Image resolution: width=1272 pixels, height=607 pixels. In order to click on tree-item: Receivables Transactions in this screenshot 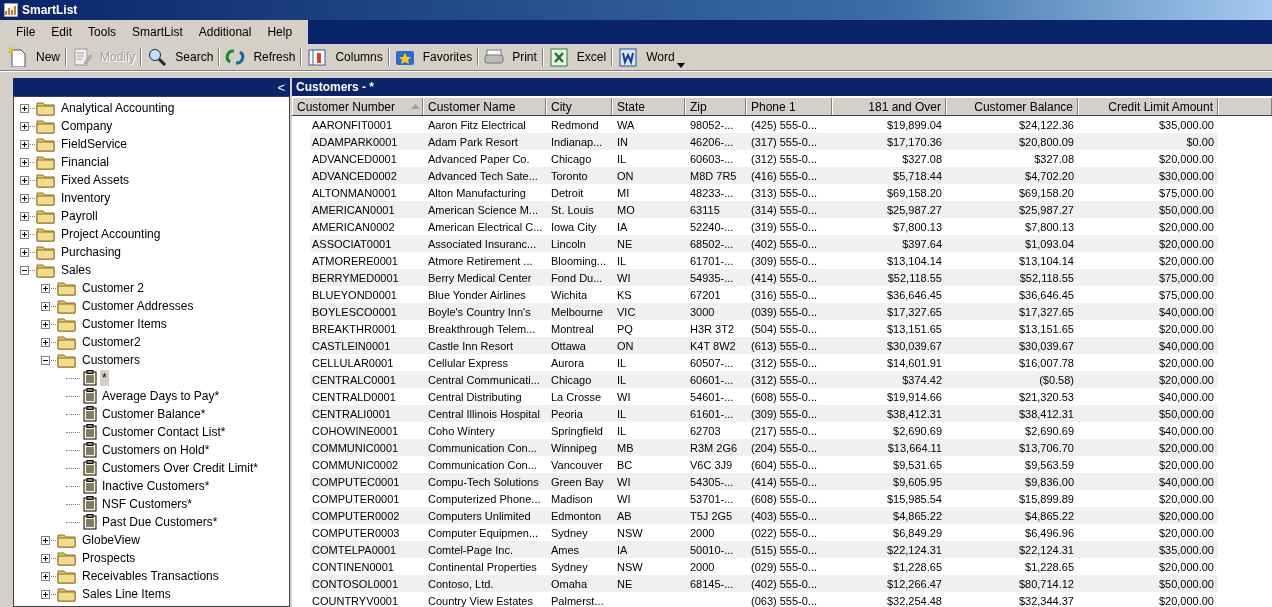, I will do `click(150, 576)`.